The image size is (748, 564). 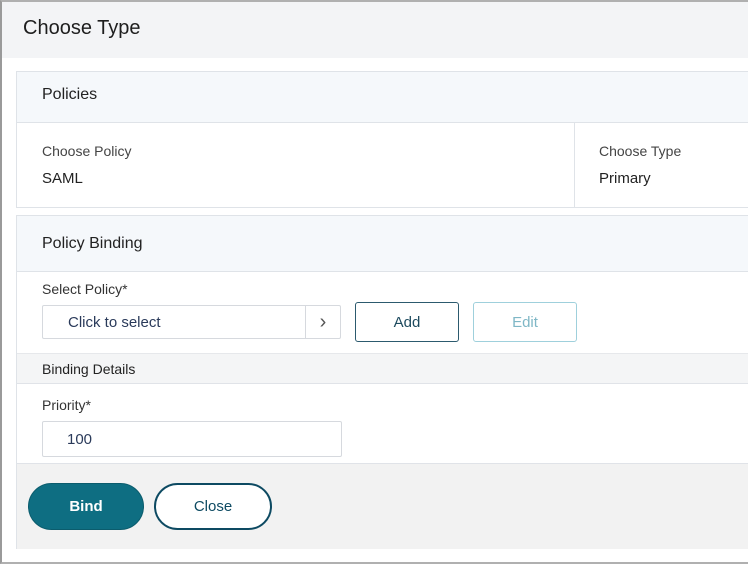 I want to click on binding-details-heading: Binding Details, so click(x=89, y=369).